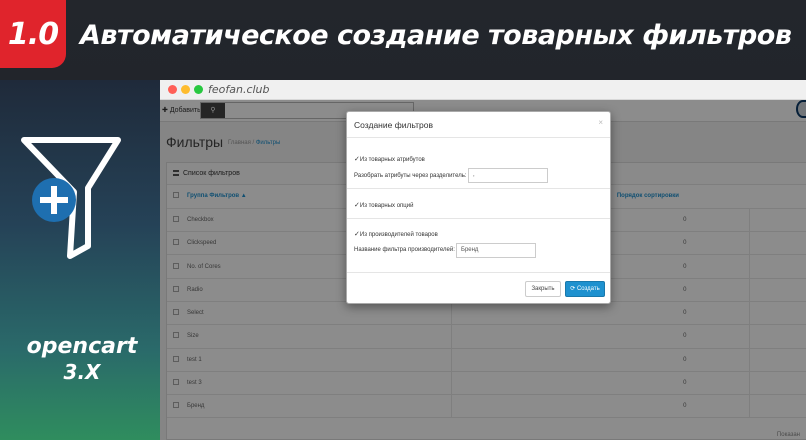 The image size is (806, 440). Describe the element at coordinates (483, 90) in the screenshot. I see `browser-titlebar: feofan.club` at that location.